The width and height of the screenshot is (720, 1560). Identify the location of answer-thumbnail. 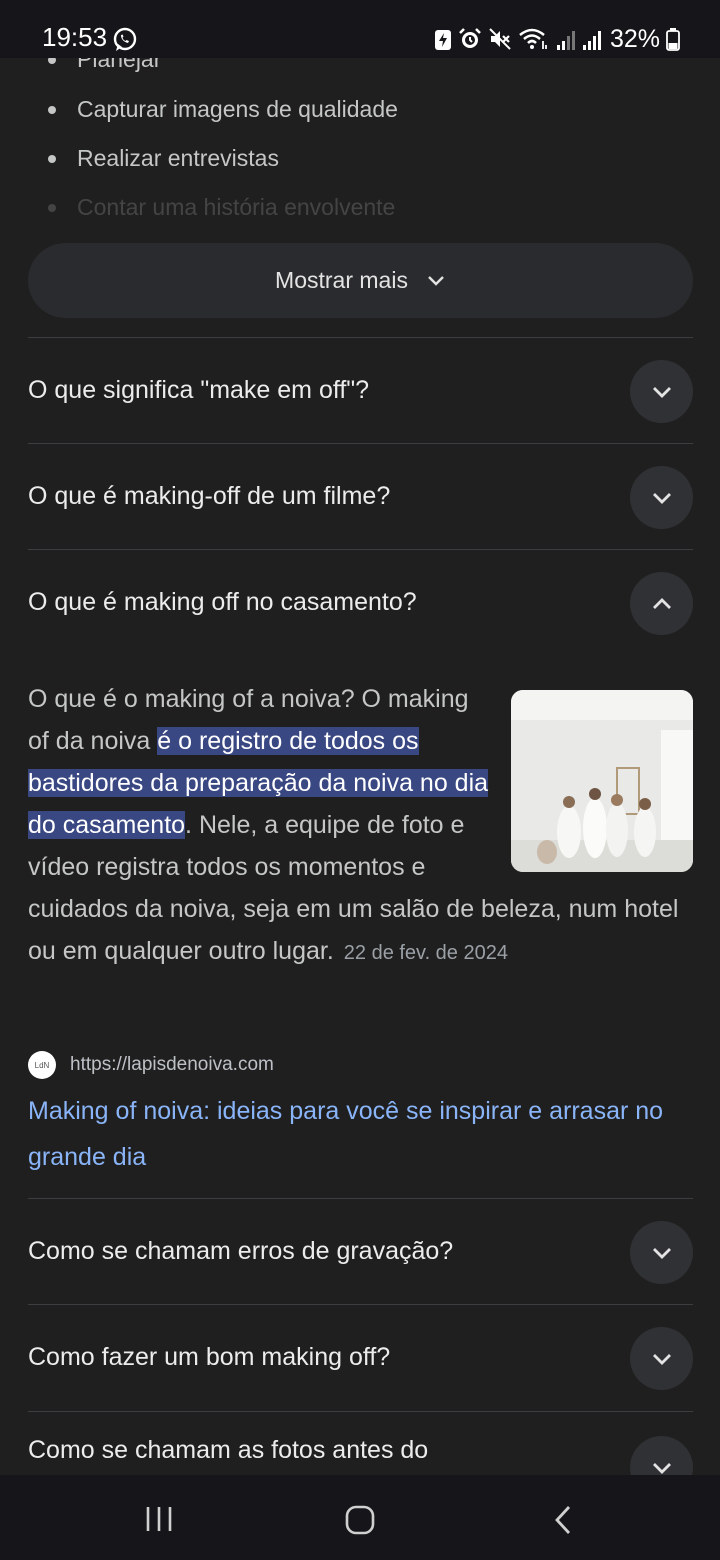
(602, 781).